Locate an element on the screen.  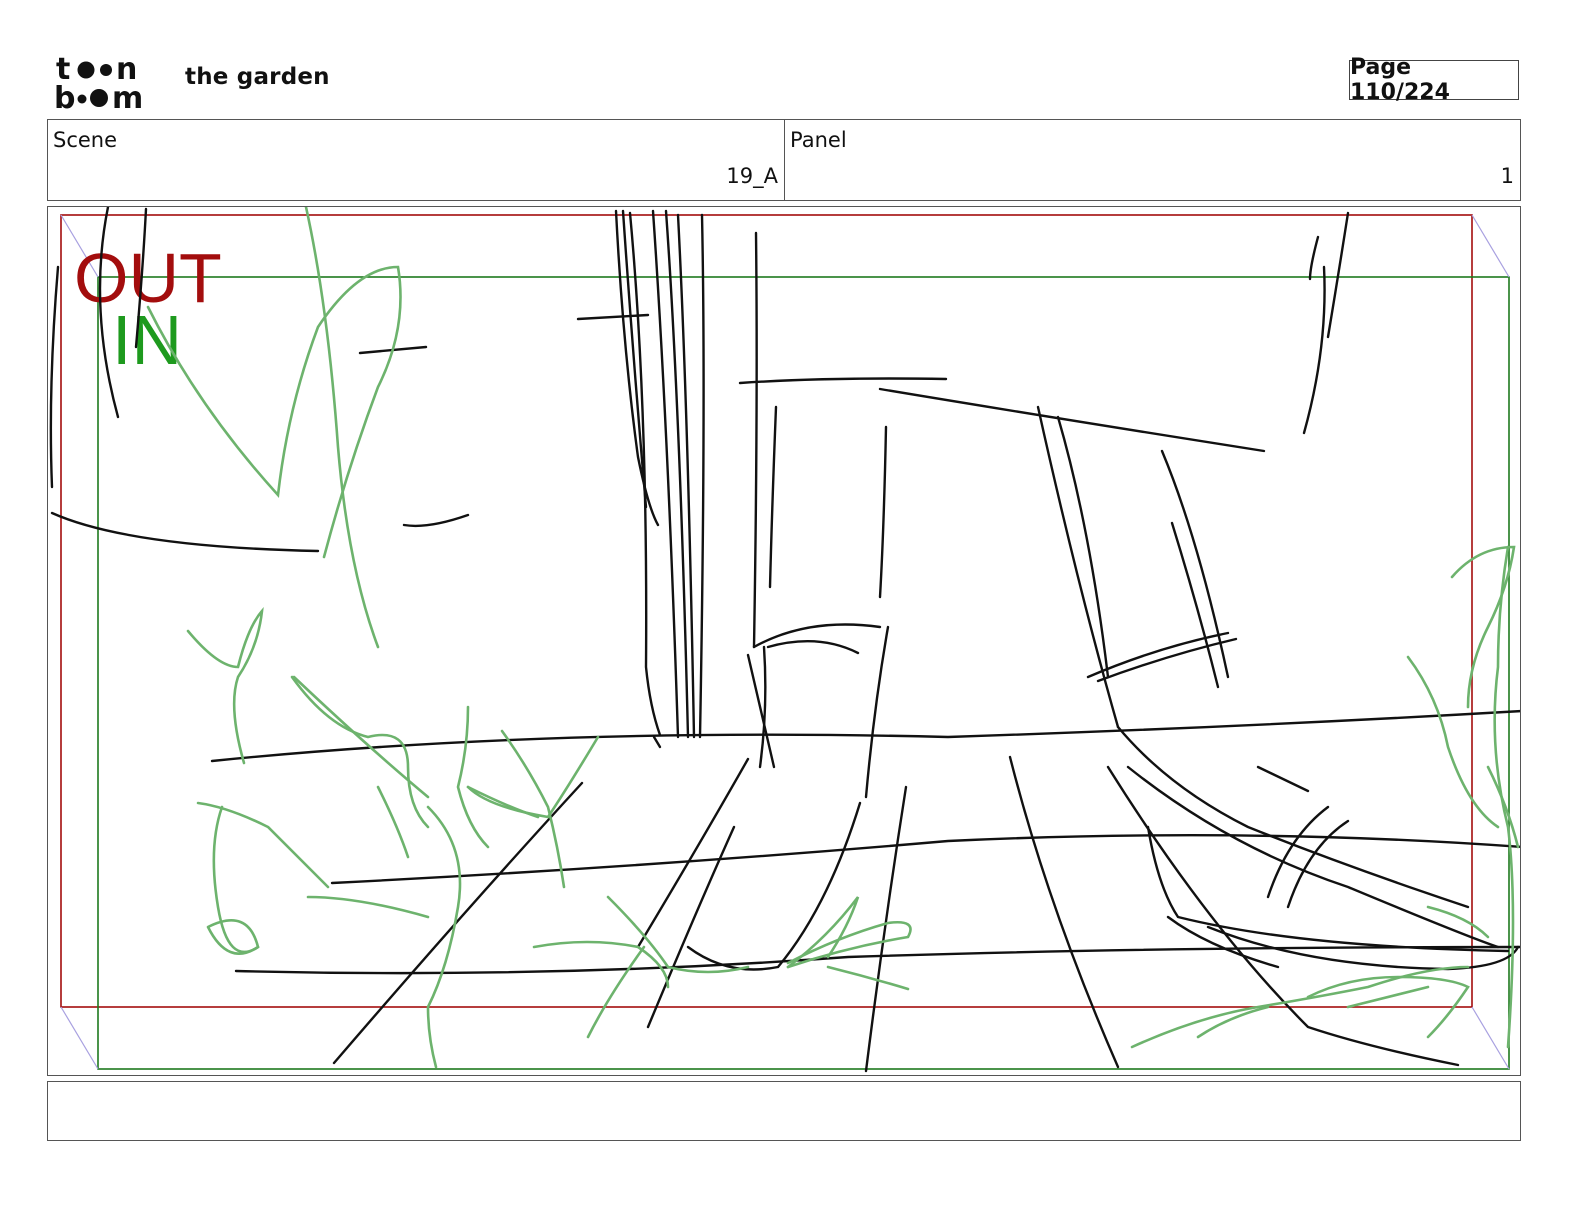
panel-value: 1 is located at coordinates (1507, 176).